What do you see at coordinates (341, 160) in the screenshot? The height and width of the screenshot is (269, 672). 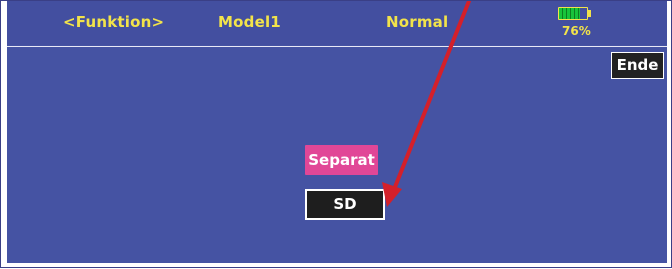 I see `separat-button: Separat` at bounding box center [341, 160].